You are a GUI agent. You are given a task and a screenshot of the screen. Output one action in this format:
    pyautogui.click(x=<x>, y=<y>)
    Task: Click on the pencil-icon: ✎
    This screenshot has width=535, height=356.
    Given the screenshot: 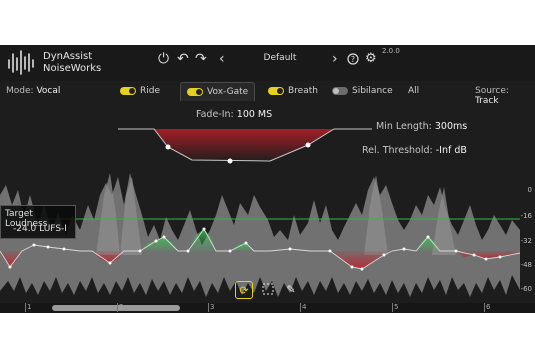 What is the action you would take?
    pyautogui.click(x=291, y=289)
    